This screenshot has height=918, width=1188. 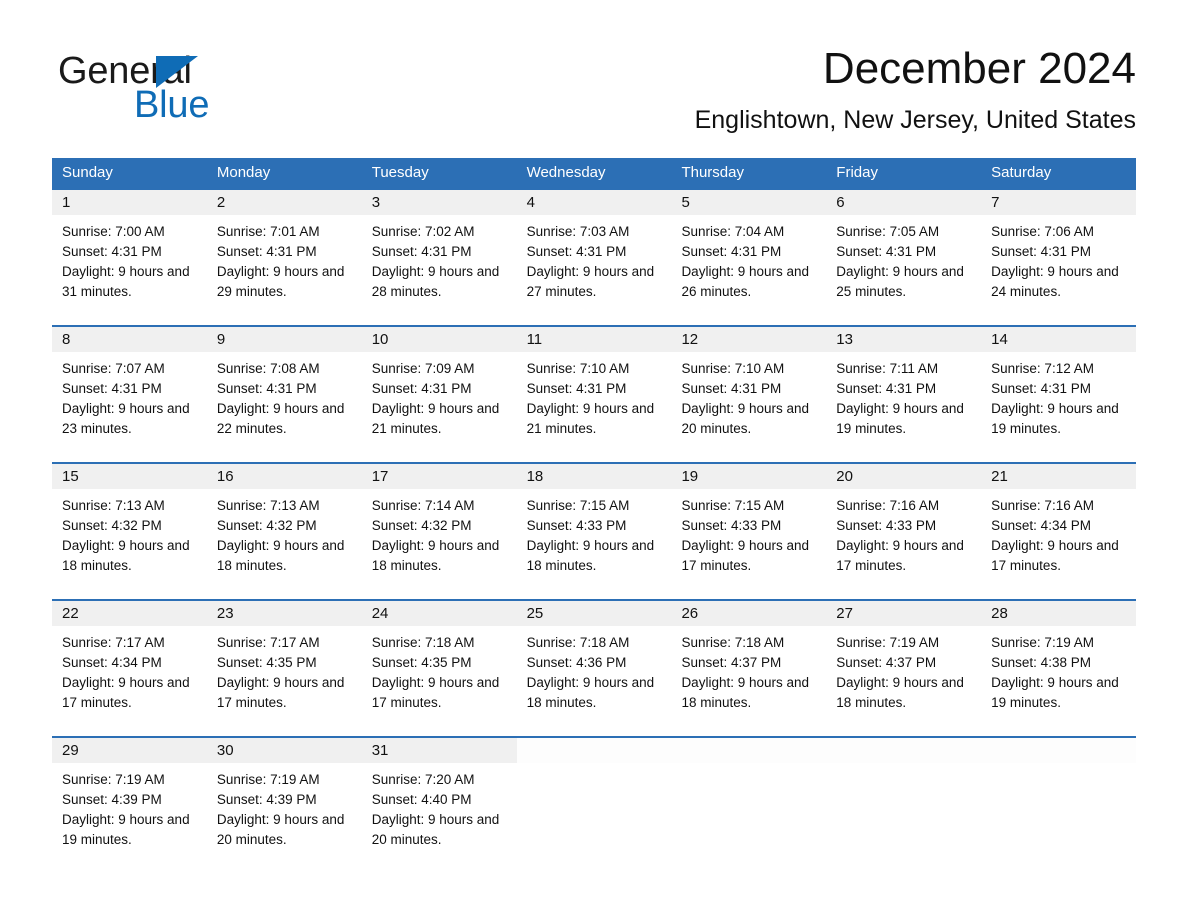 I want to click on daylight-text: Daylight: 9 hours and 22 minutes., so click(x=280, y=418).